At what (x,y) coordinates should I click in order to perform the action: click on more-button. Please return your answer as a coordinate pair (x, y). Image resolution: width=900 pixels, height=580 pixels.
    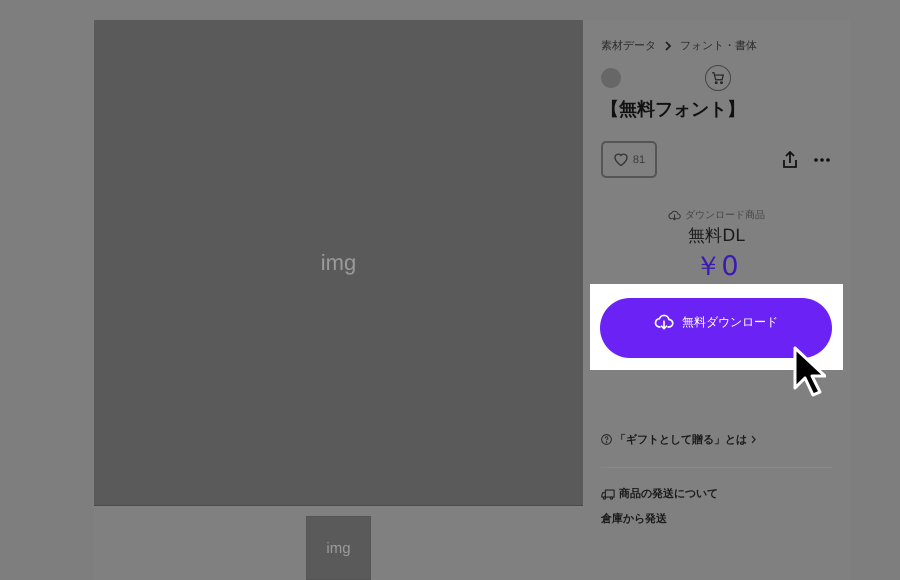
    Looking at the image, I should click on (822, 160).